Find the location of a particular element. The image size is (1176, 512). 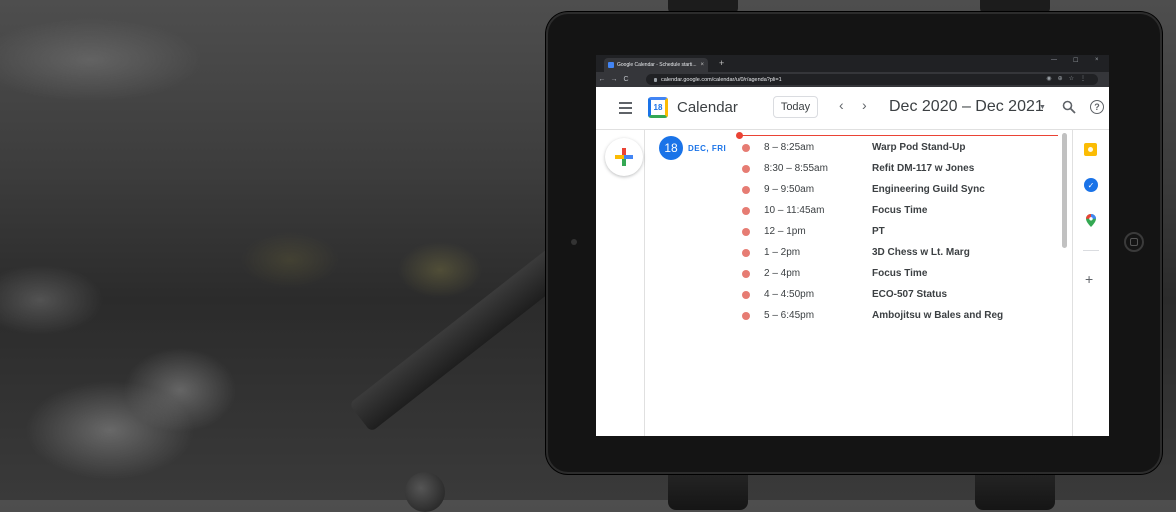

lock-icon is located at coordinates (655, 79).